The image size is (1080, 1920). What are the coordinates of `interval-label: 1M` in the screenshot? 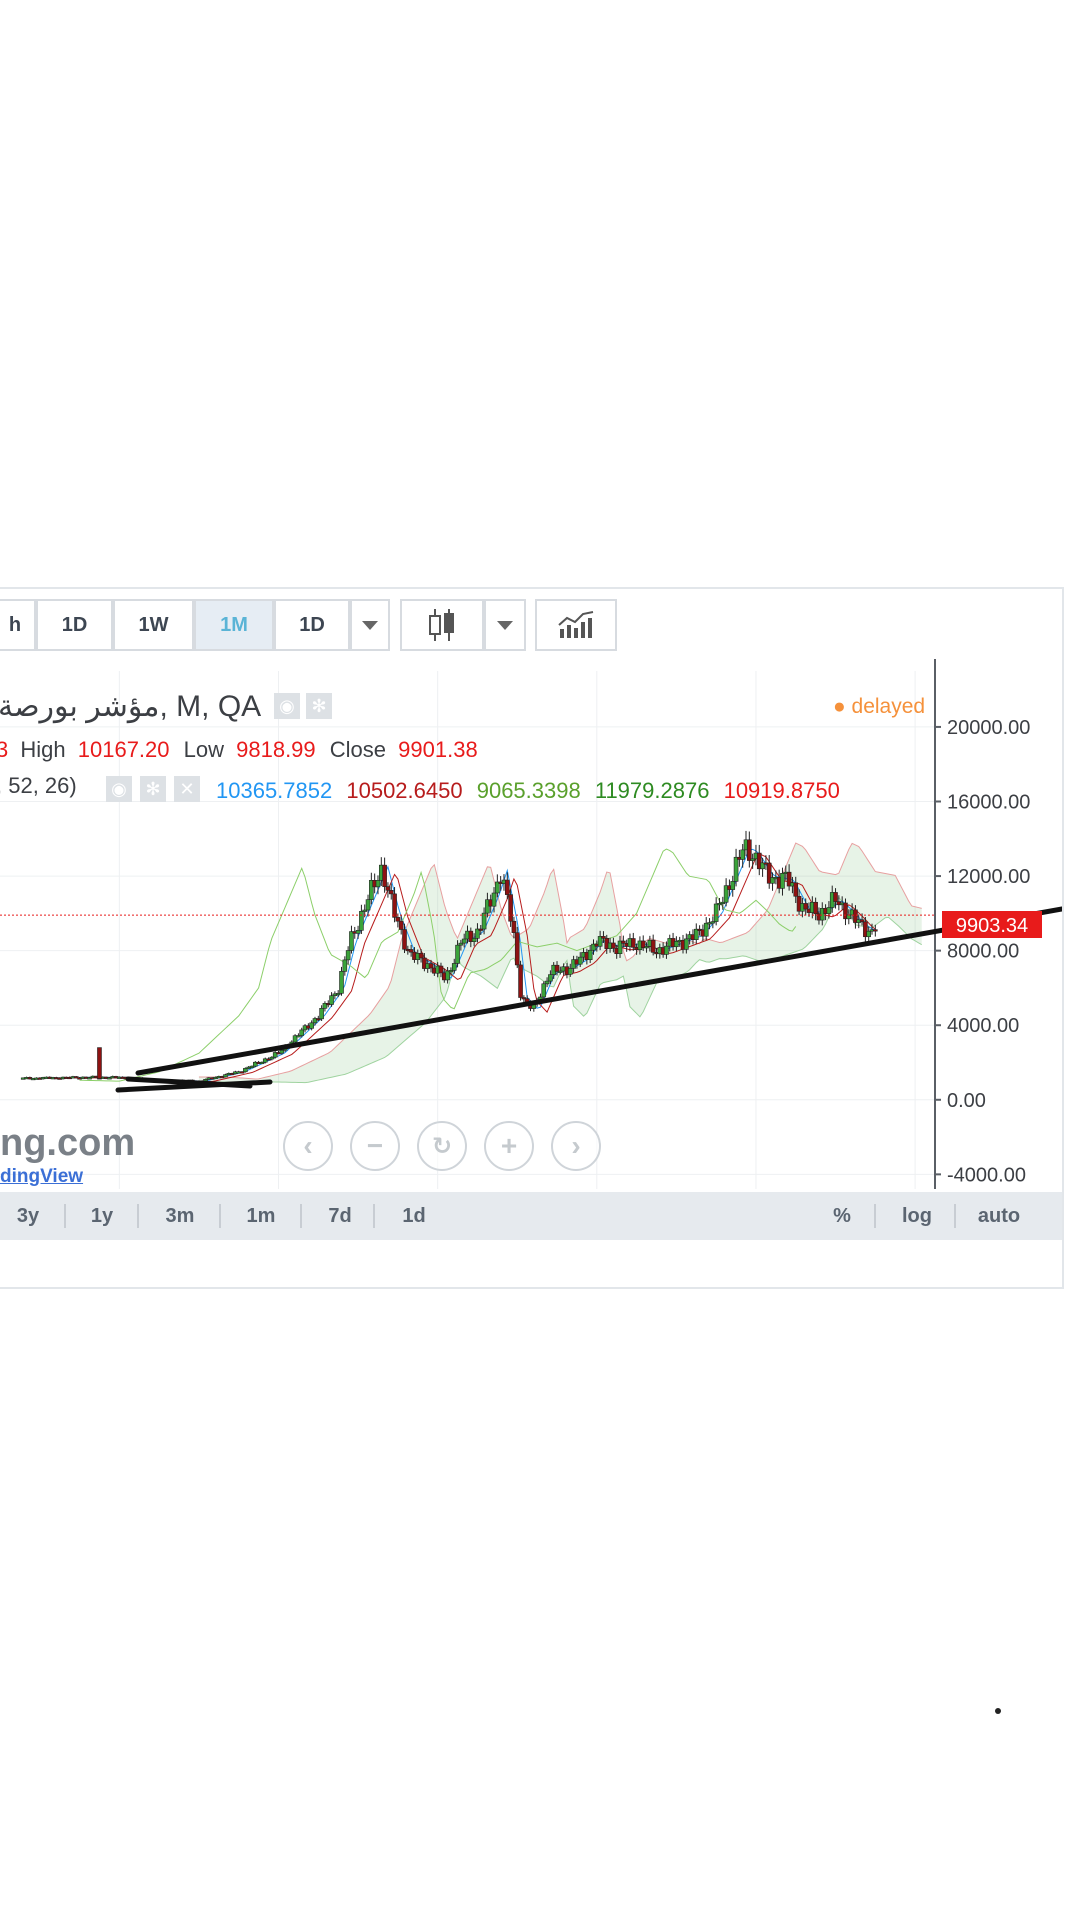 It's located at (234, 624).